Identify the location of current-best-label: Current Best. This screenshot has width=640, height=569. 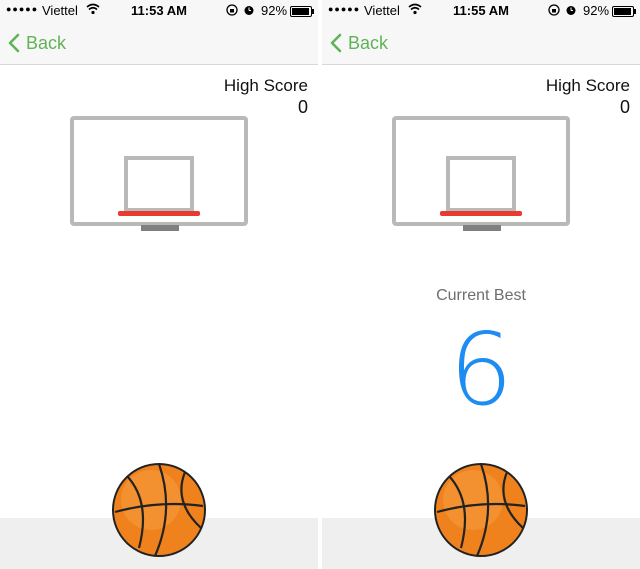
(481, 295).